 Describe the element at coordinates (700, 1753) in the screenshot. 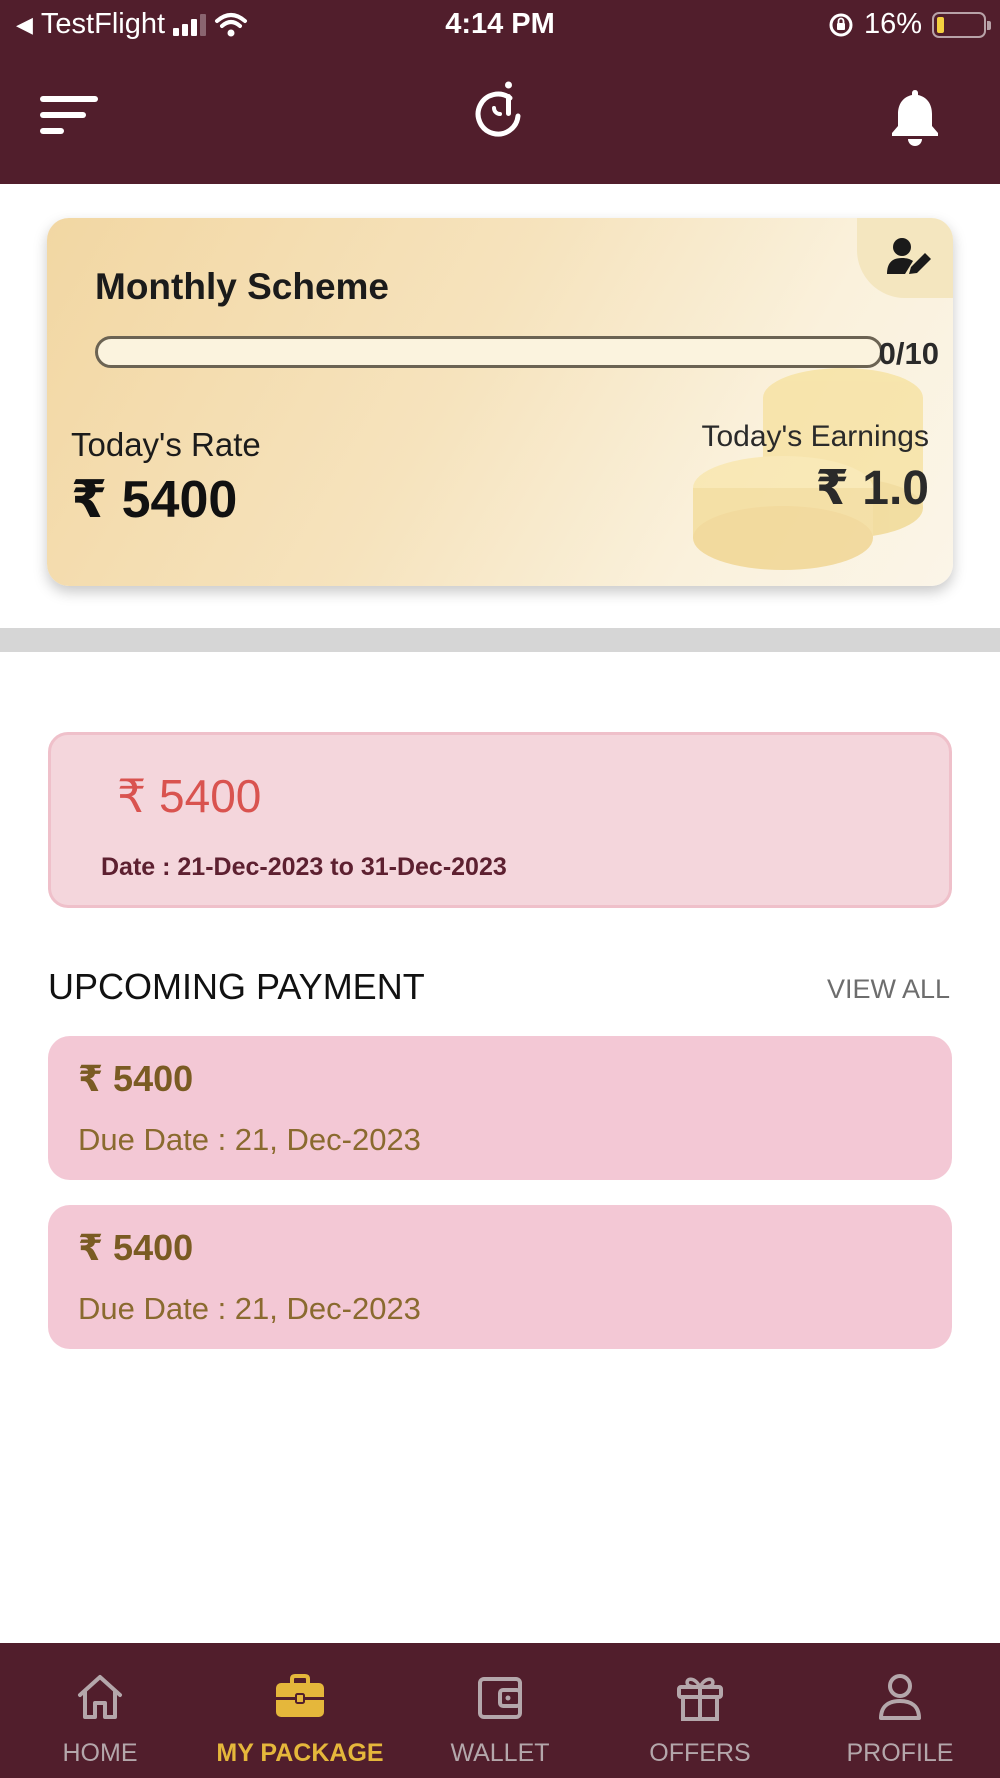

I see `nav-offers-label: OFFERS` at that location.